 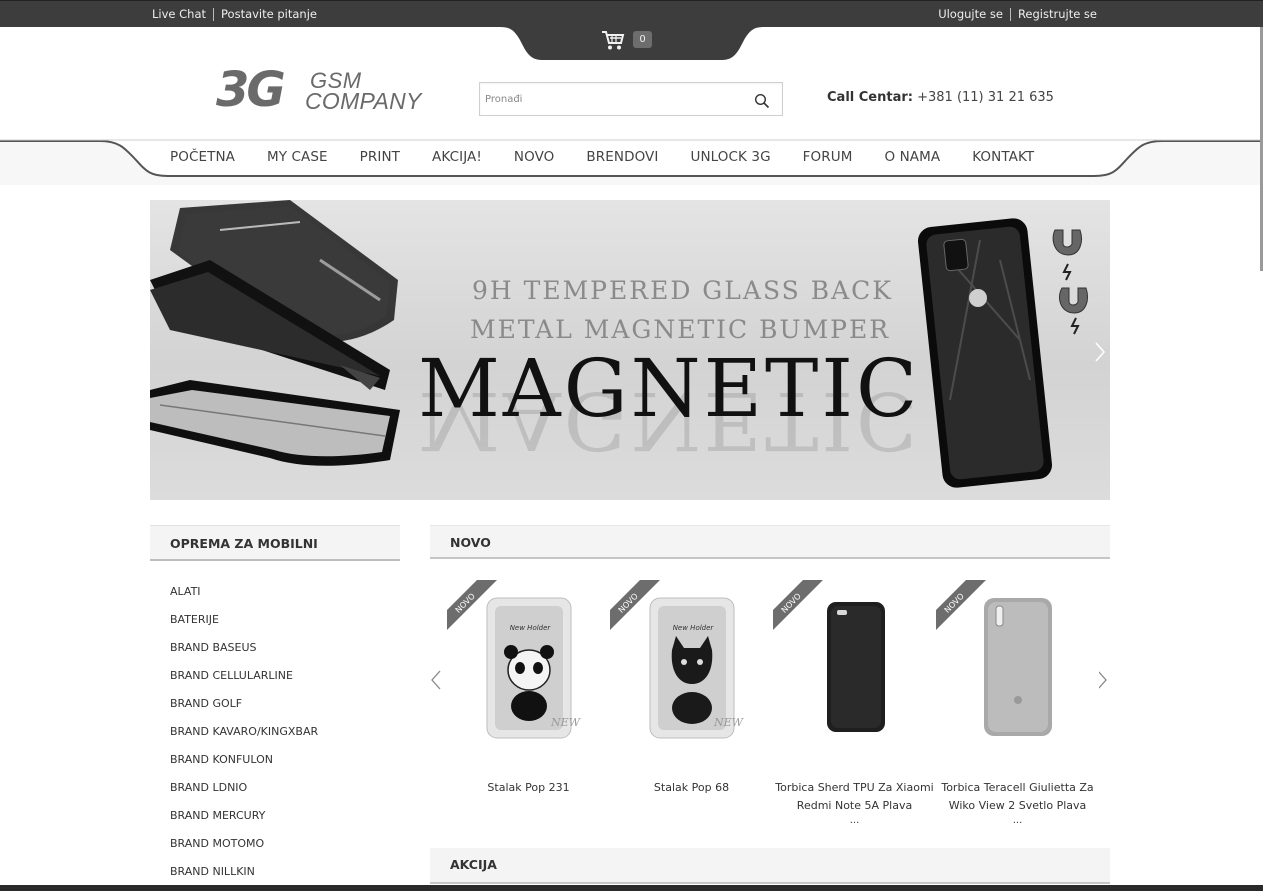 What do you see at coordinates (613, 40) in the screenshot?
I see `cart-icon` at bounding box center [613, 40].